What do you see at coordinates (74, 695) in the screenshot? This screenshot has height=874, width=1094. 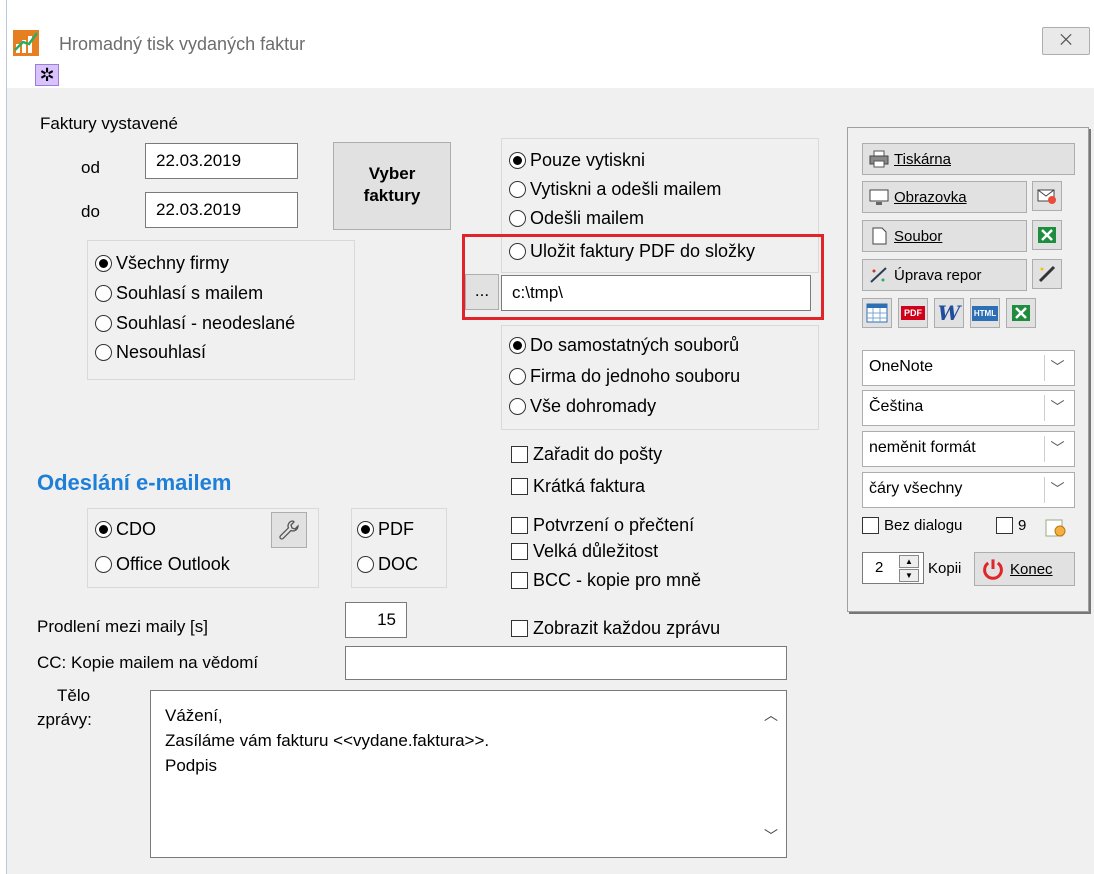 I see `body-label-1: Tělo` at bounding box center [74, 695].